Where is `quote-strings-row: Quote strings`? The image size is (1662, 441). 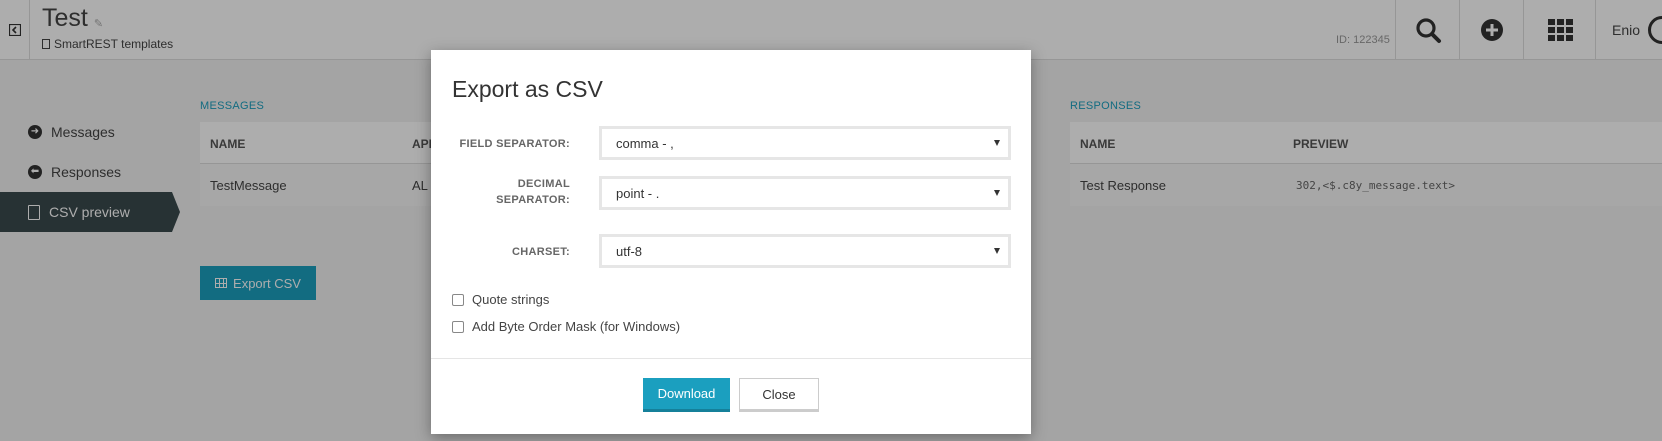 quote-strings-row: Quote strings is located at coordinates (500, 299).